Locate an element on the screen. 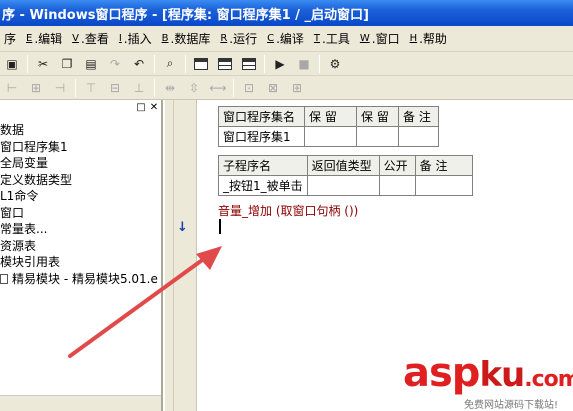 This screenshot has width=573, height=411. menu-item: C .编译 is located at coordinates (286, 38).